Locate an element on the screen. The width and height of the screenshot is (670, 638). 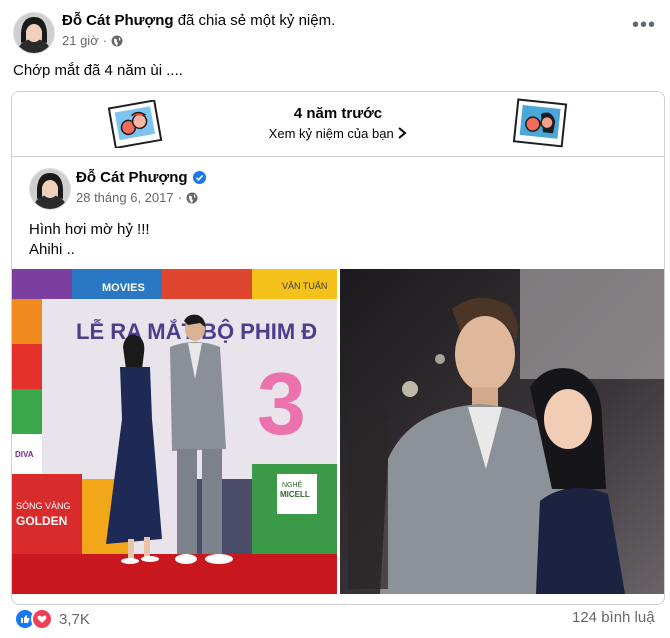
post-header: Đỗ Cát Phượng đã chia sẻ một kỷ niệm. is located at coordinates (198, 20).